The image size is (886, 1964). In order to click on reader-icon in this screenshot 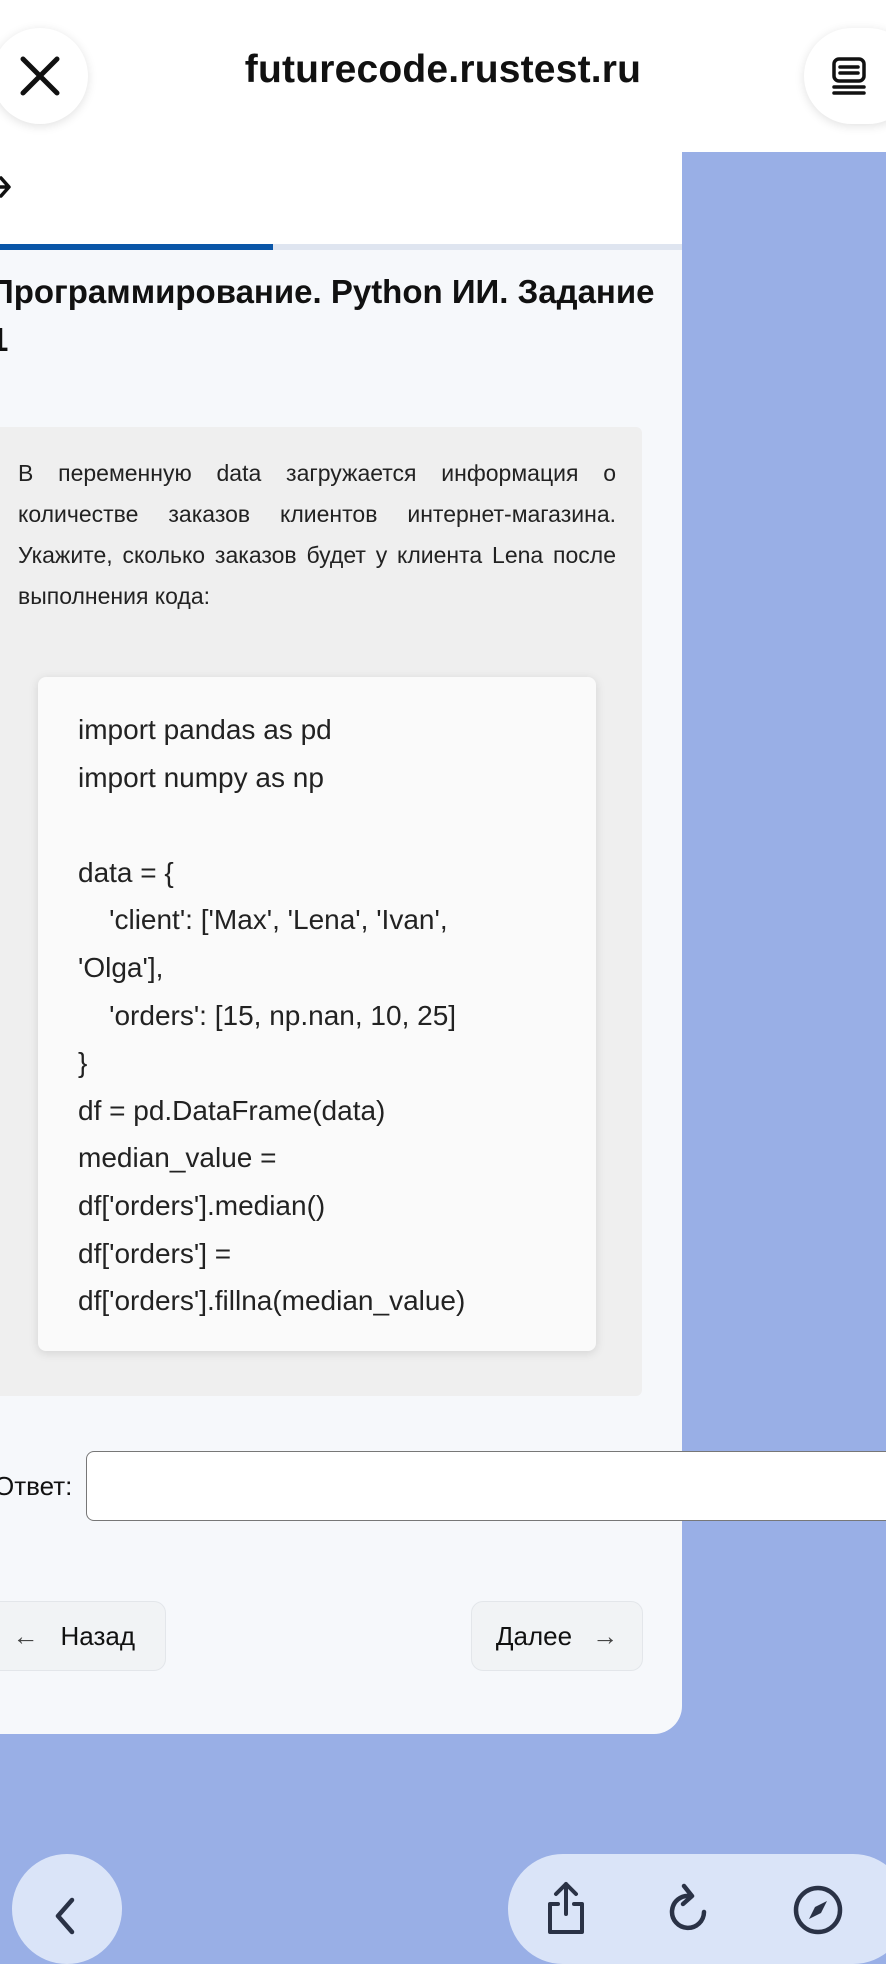, I will do `click(849, 76)`.